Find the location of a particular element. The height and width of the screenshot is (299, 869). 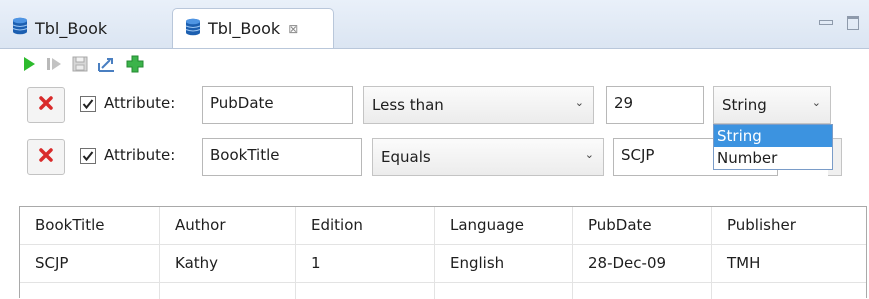

attribute-field: BookTitle is located at coordinates (282, 157).